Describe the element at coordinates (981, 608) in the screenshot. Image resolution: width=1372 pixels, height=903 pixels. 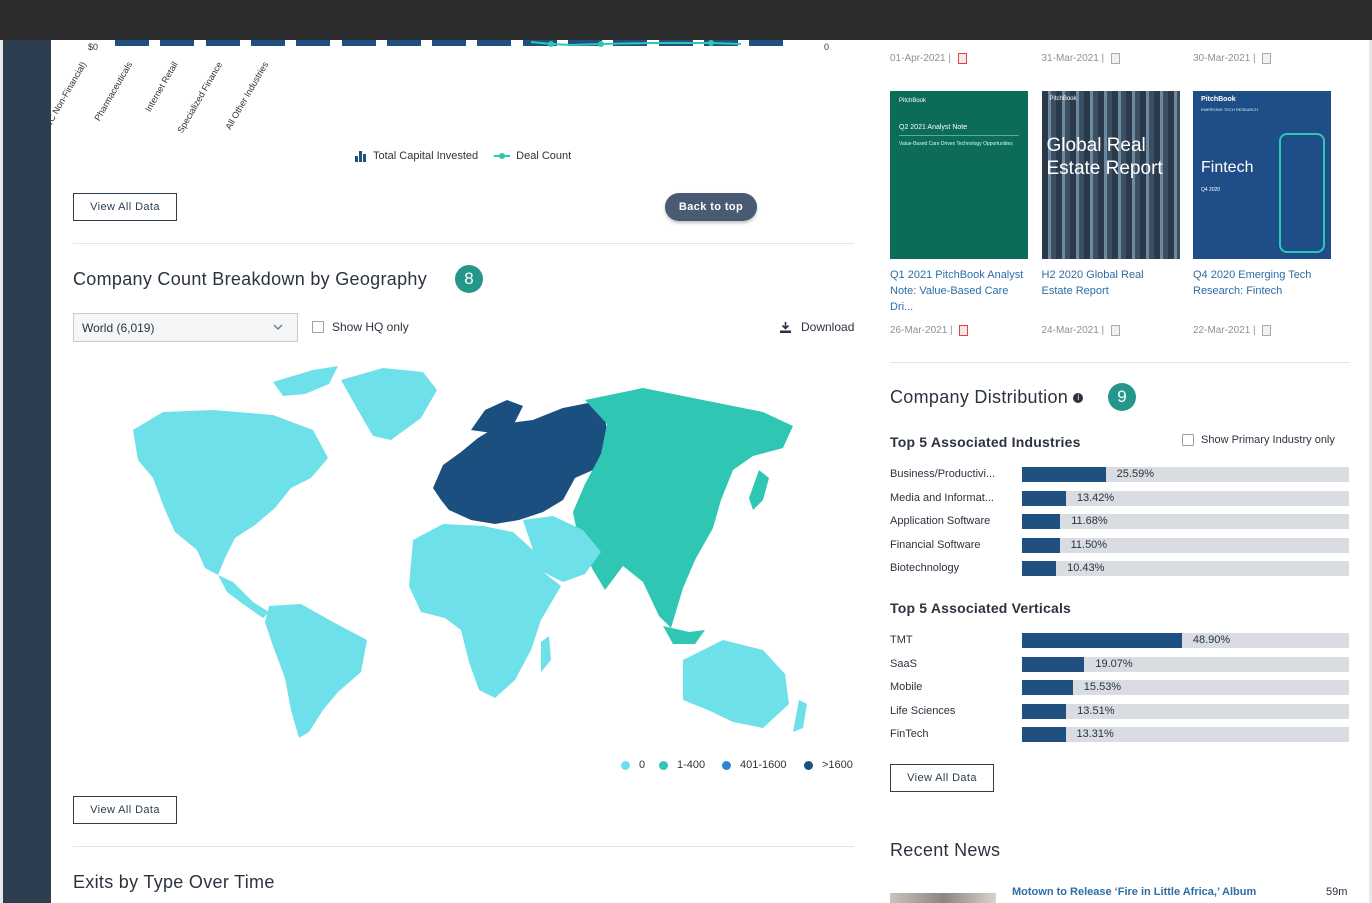
I see `verticals-title: Top 5 Associated Verticals` at that location.